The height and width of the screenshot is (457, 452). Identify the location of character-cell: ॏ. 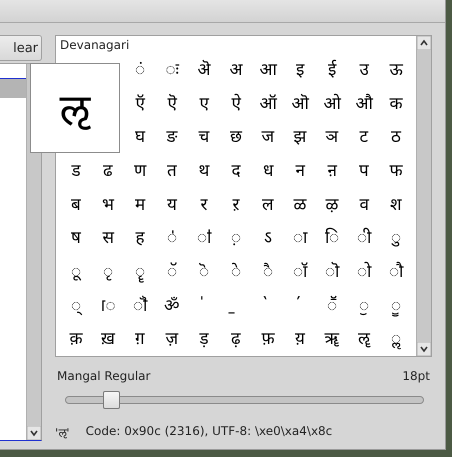
(140, 306).